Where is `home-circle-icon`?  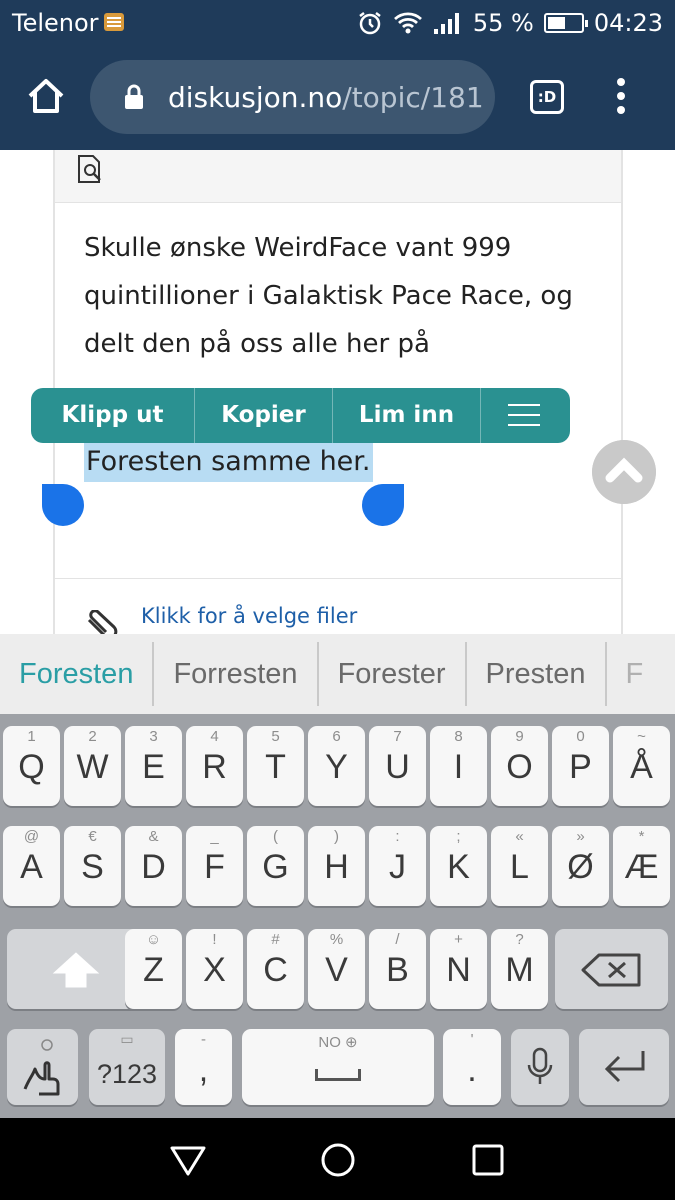
home-circle-icon is located at coordinates (338, 1160).